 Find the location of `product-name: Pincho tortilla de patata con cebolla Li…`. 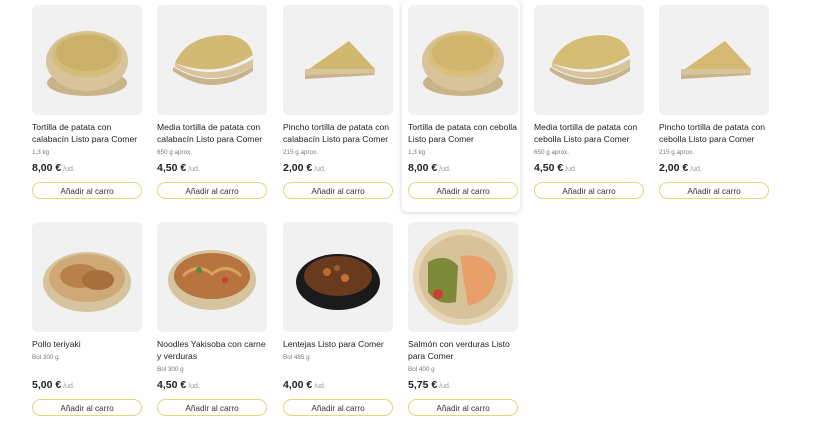

product-name: Pincho tortilla de patata con cebolla Li… is located at coordinates (715, 133).